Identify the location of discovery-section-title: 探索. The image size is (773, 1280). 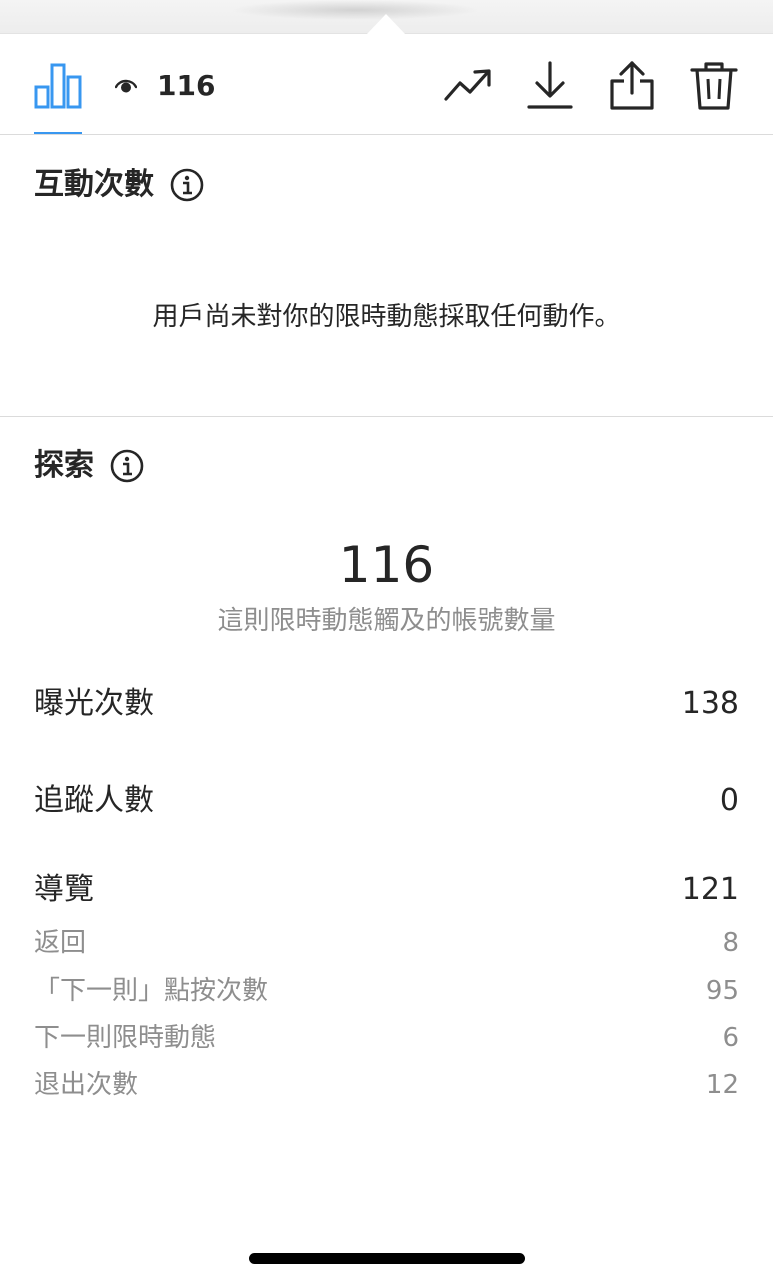
(89, 466).